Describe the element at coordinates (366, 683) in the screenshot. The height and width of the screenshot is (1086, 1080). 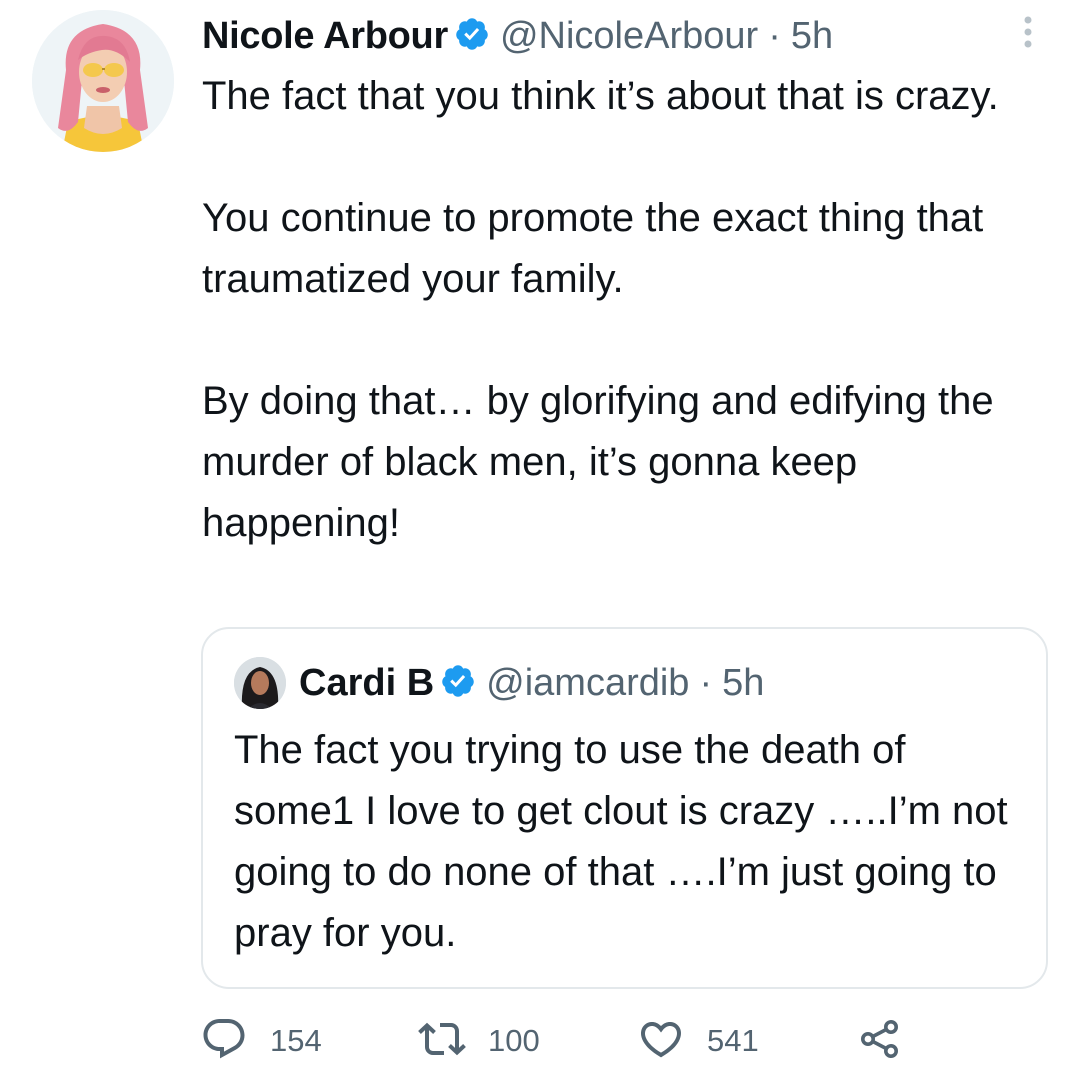
I see `quoted-author-display-name: Cardi B` at that location.